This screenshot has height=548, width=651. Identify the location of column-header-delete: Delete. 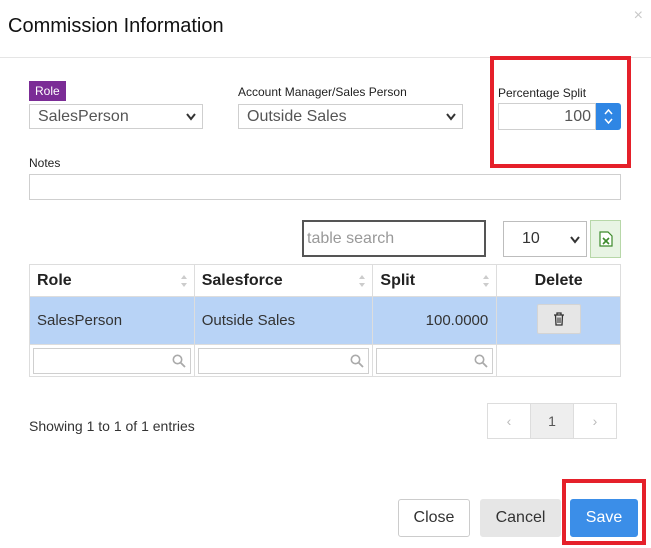
(558, 280).